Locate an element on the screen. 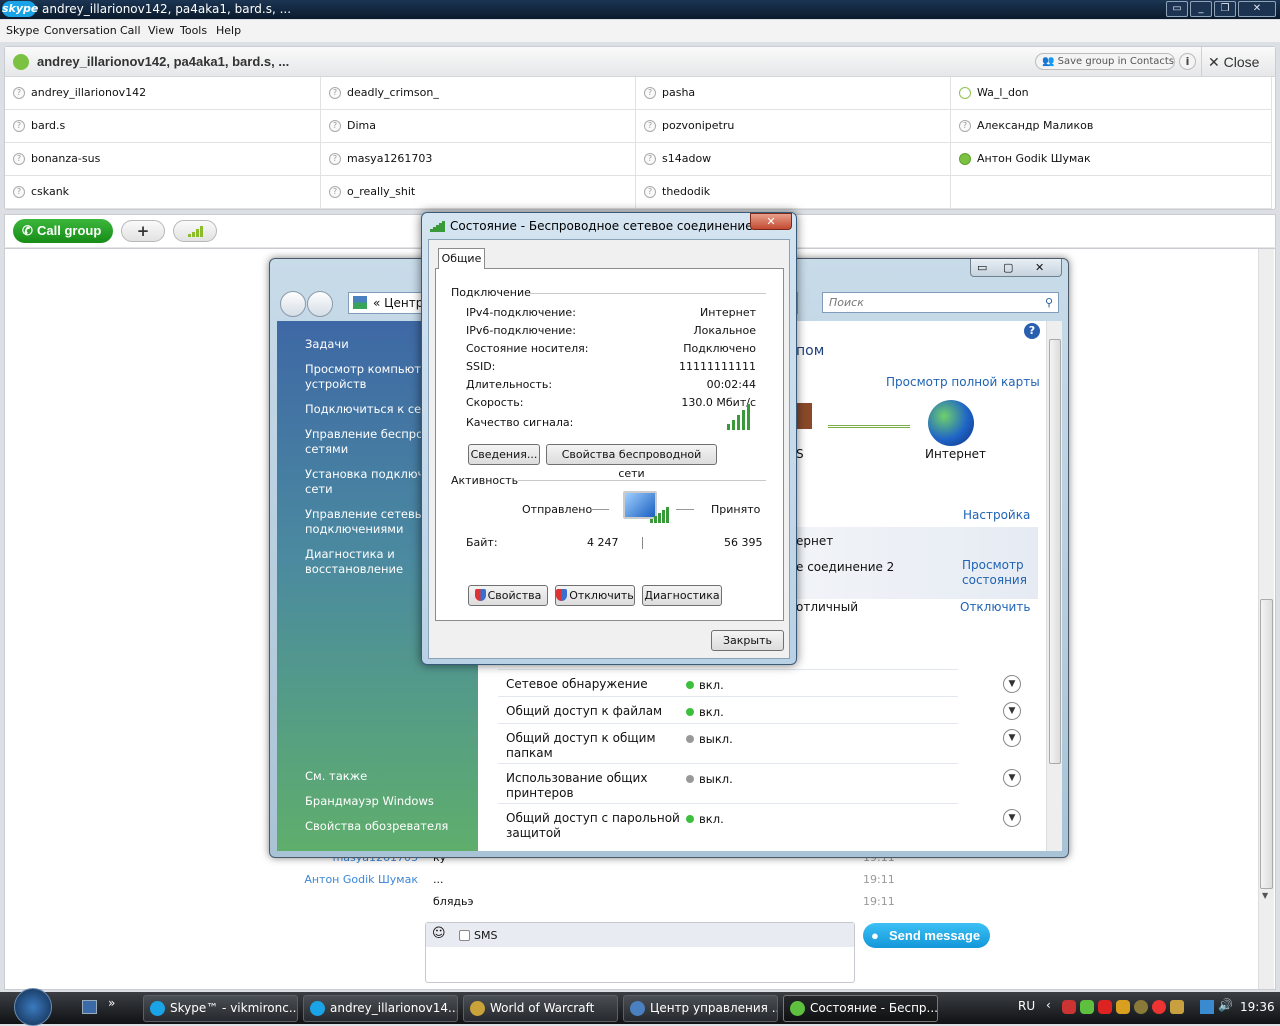 Image resolution: width=1280 pixels, height=1026 pixels. content-scrollbar is located at coordinates (1054, 586).